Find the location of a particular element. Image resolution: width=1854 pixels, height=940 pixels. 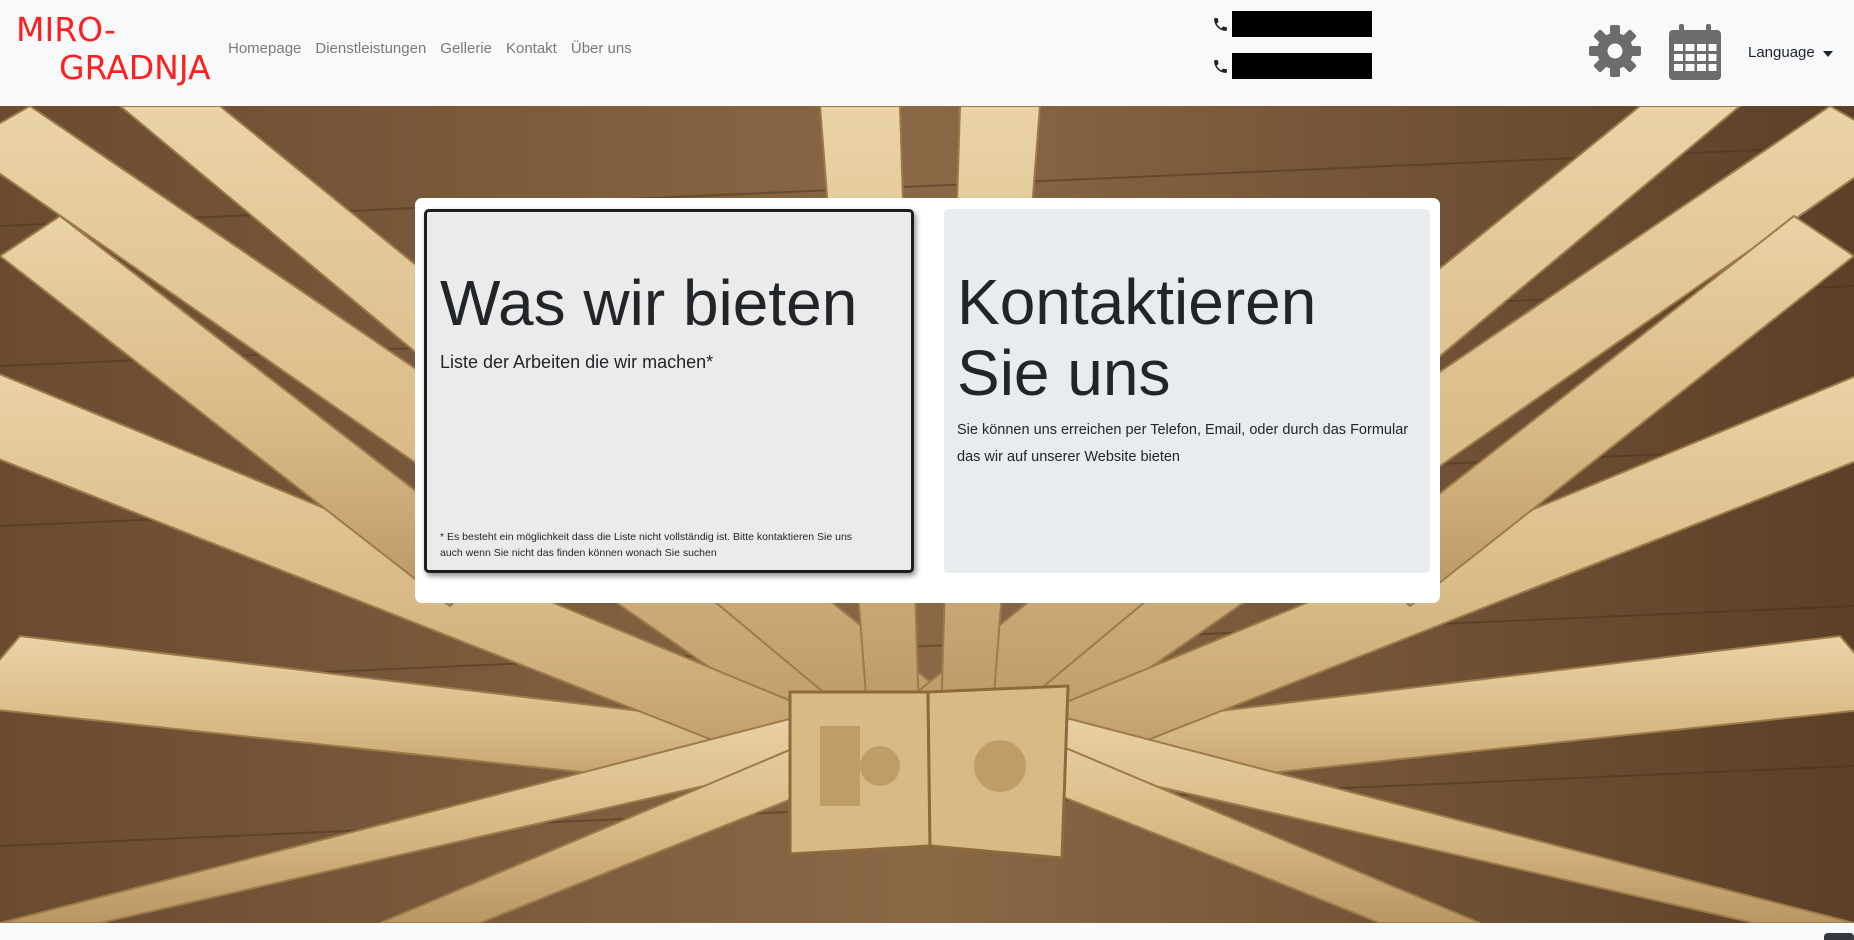

services-title: Was wir bieten is located at coordinates (649, 303).